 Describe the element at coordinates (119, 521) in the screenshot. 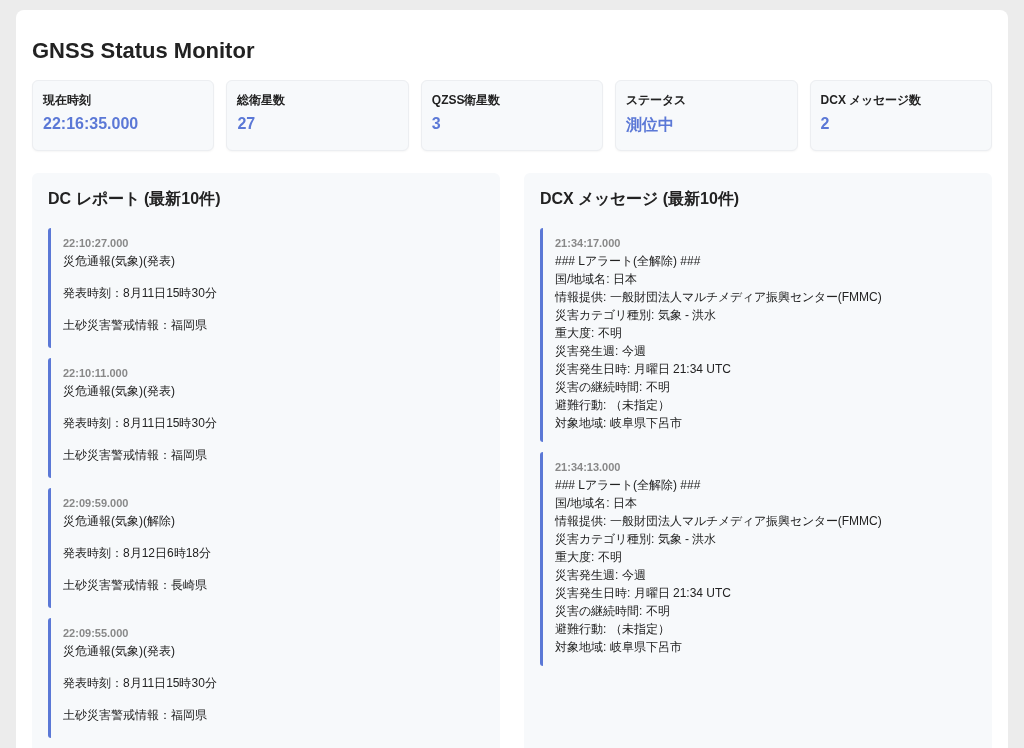

I see `entry-text: 災危通報(気象)(解除)` at that location.